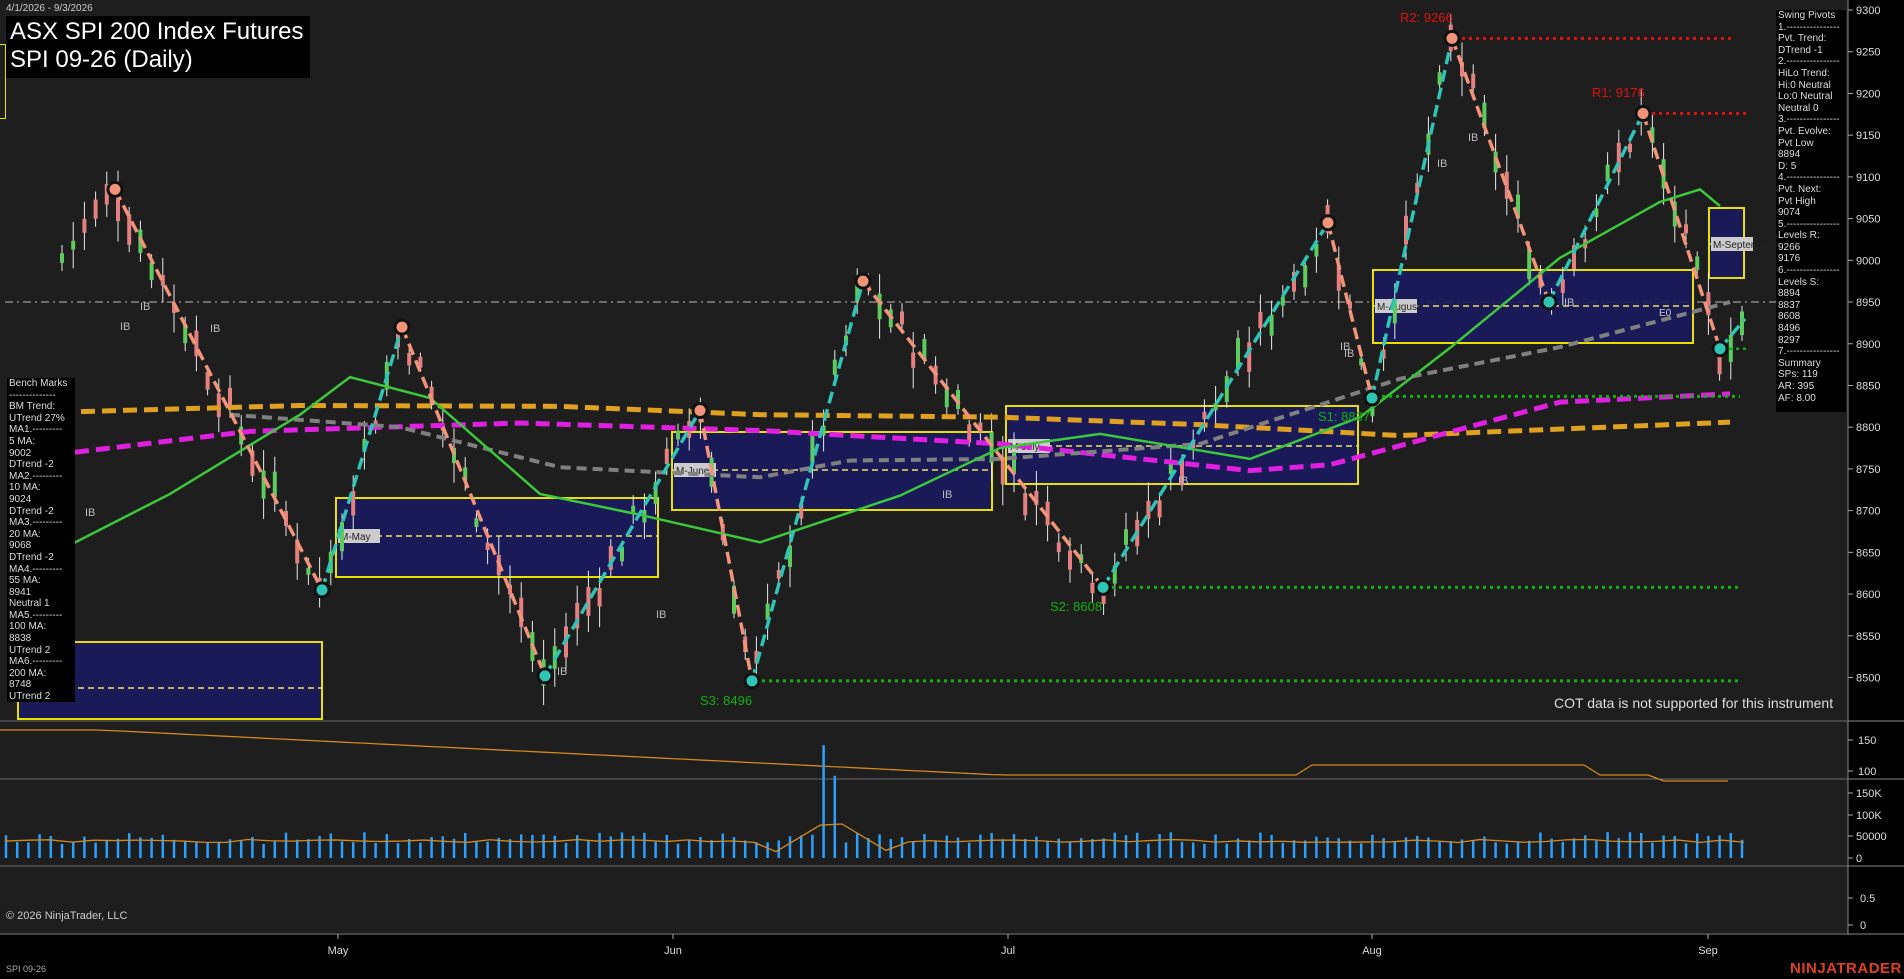 The image size is (1904, 979). I want to click on price-tick-label: 8600, so click(1868, 595).